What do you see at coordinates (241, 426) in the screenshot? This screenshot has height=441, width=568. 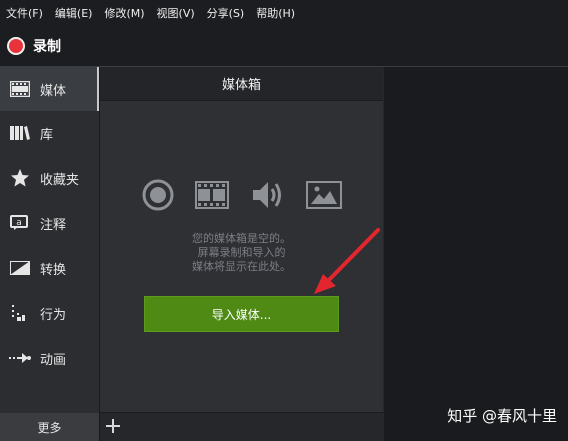 I see `panel-bottom-bar` at bounding box center [241, 426].